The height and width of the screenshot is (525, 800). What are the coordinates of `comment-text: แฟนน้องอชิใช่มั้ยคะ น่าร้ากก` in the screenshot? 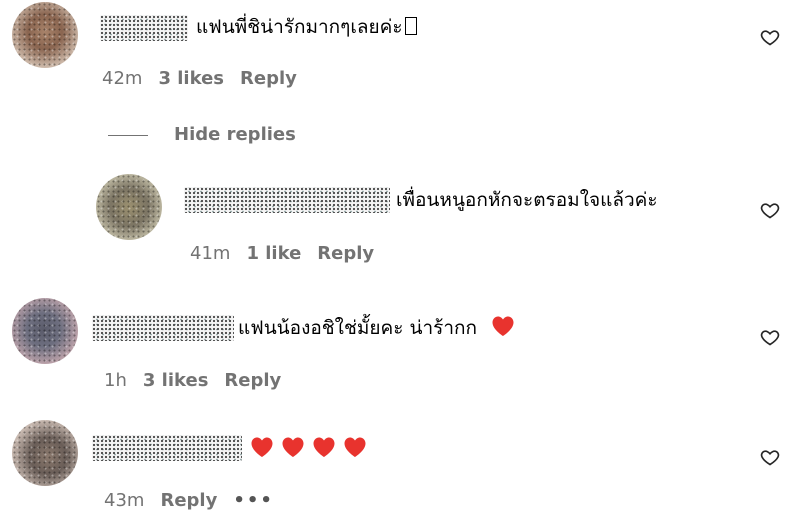 It's located at (380, 328).